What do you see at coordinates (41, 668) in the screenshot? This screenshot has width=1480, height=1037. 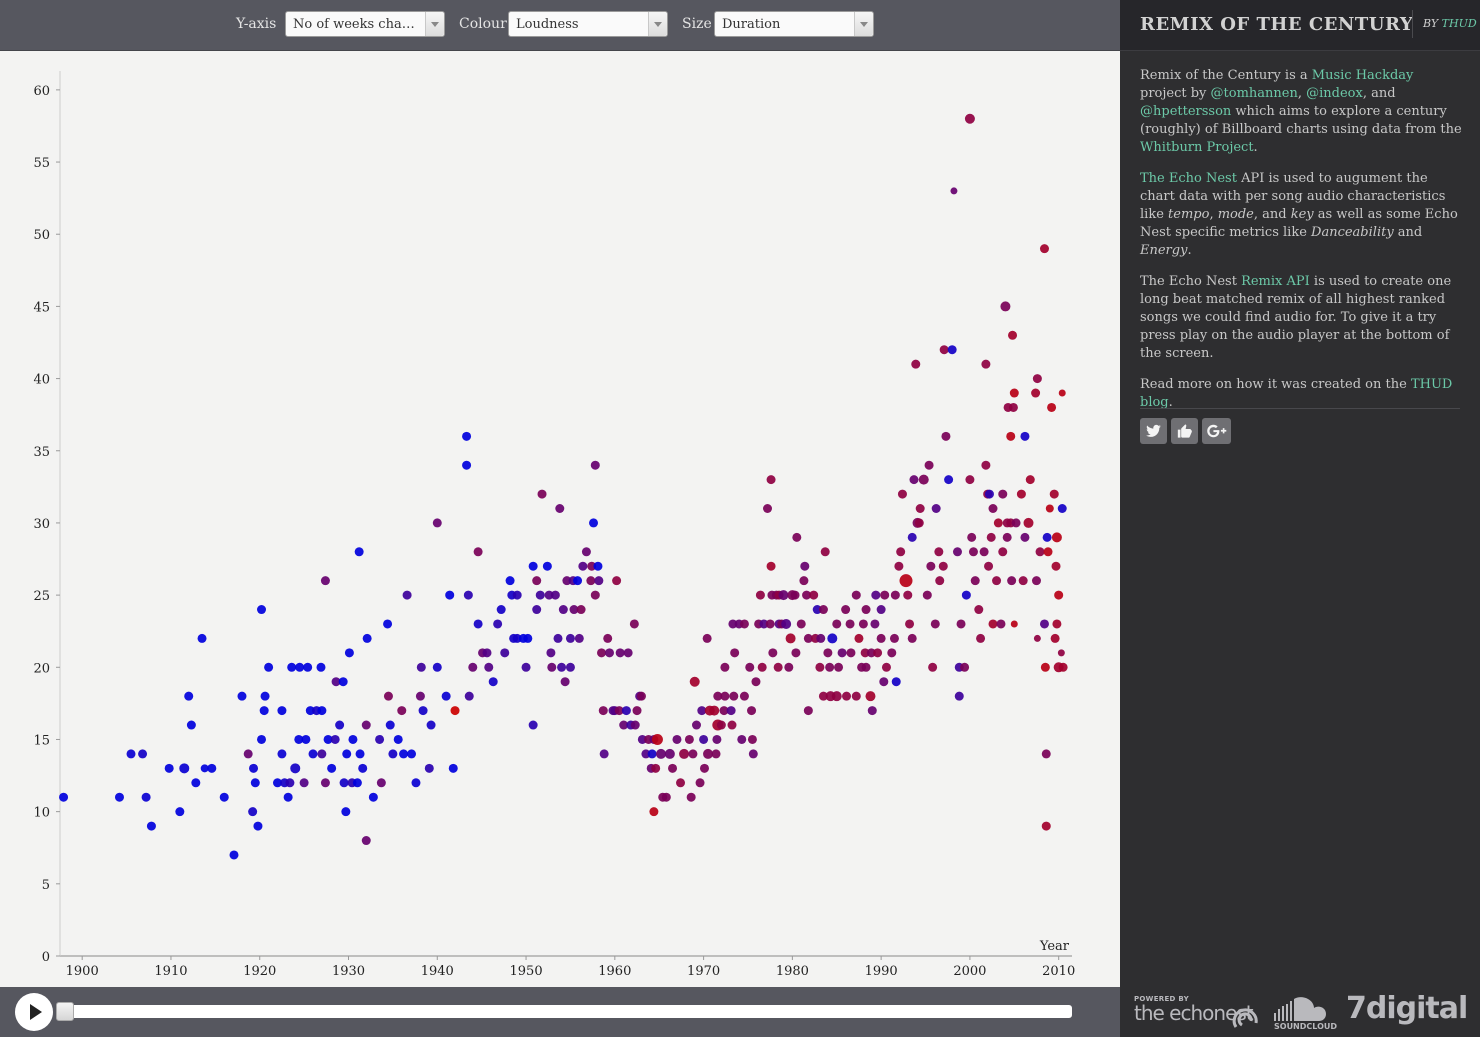 I see `y-tick-label: 20` at bounding box center [41, 668].